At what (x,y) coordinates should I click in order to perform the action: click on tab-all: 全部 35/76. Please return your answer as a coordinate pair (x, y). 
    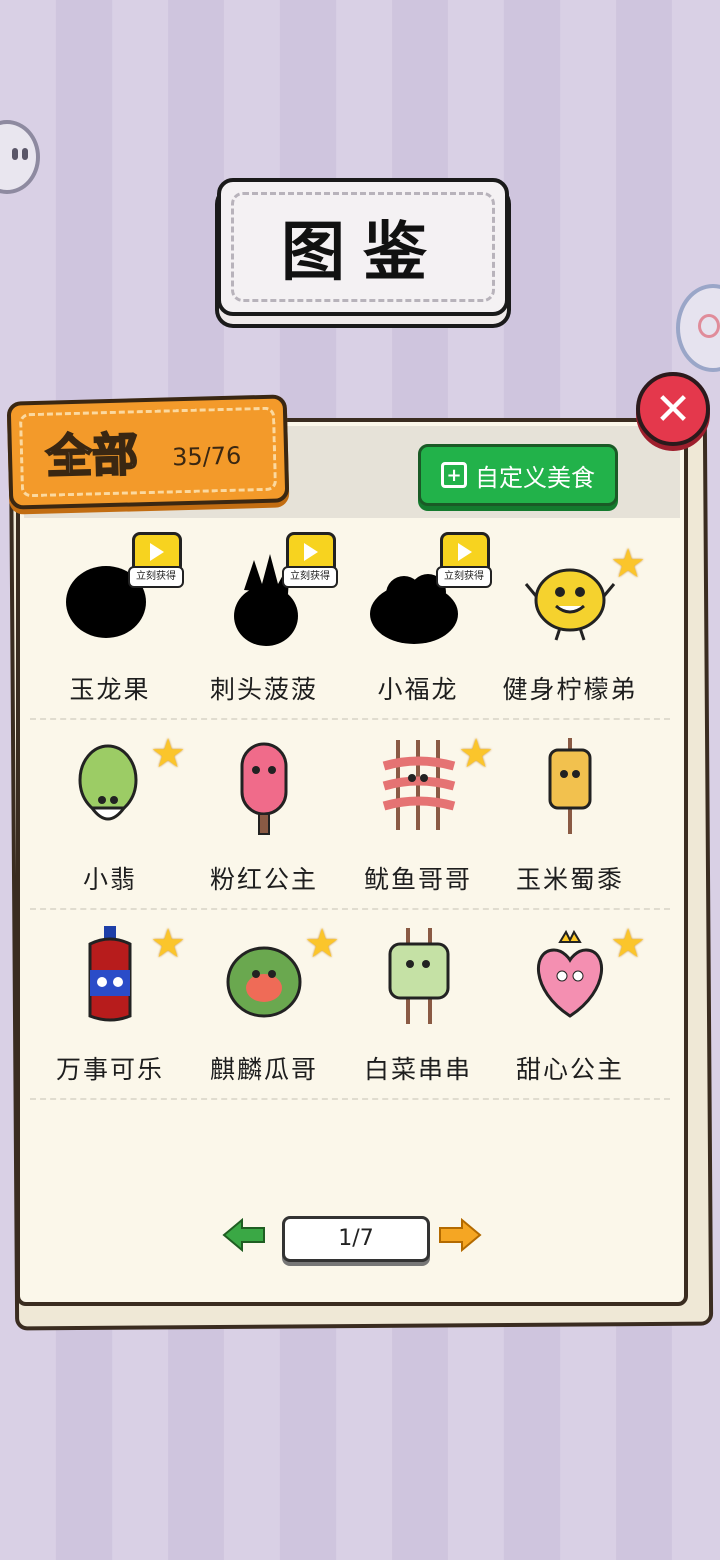
    Looking at the image, I should click on (148, 452).